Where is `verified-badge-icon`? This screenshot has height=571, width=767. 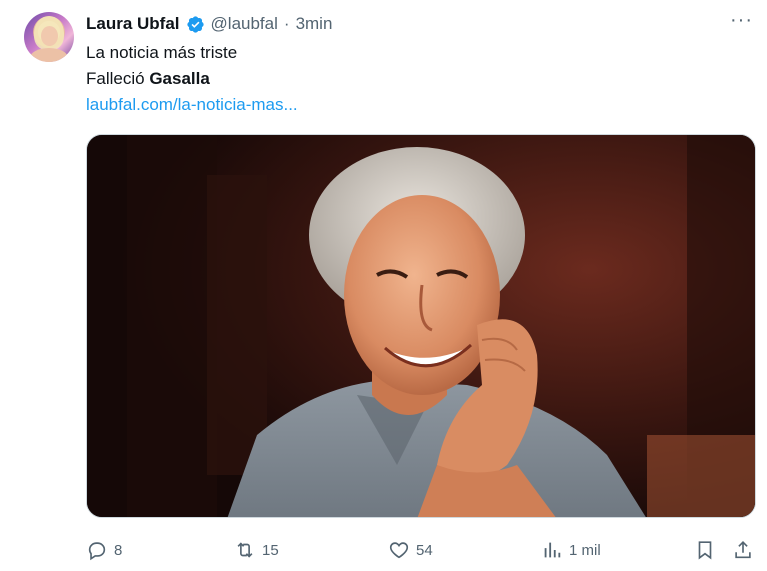
verified-badge-icon is located at coordinates (195, 24).